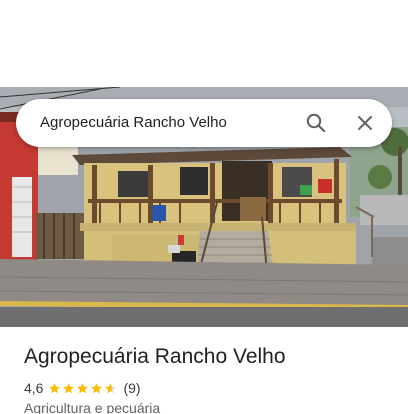  I want to click on rating-value: 4,6, so click(34, 388).